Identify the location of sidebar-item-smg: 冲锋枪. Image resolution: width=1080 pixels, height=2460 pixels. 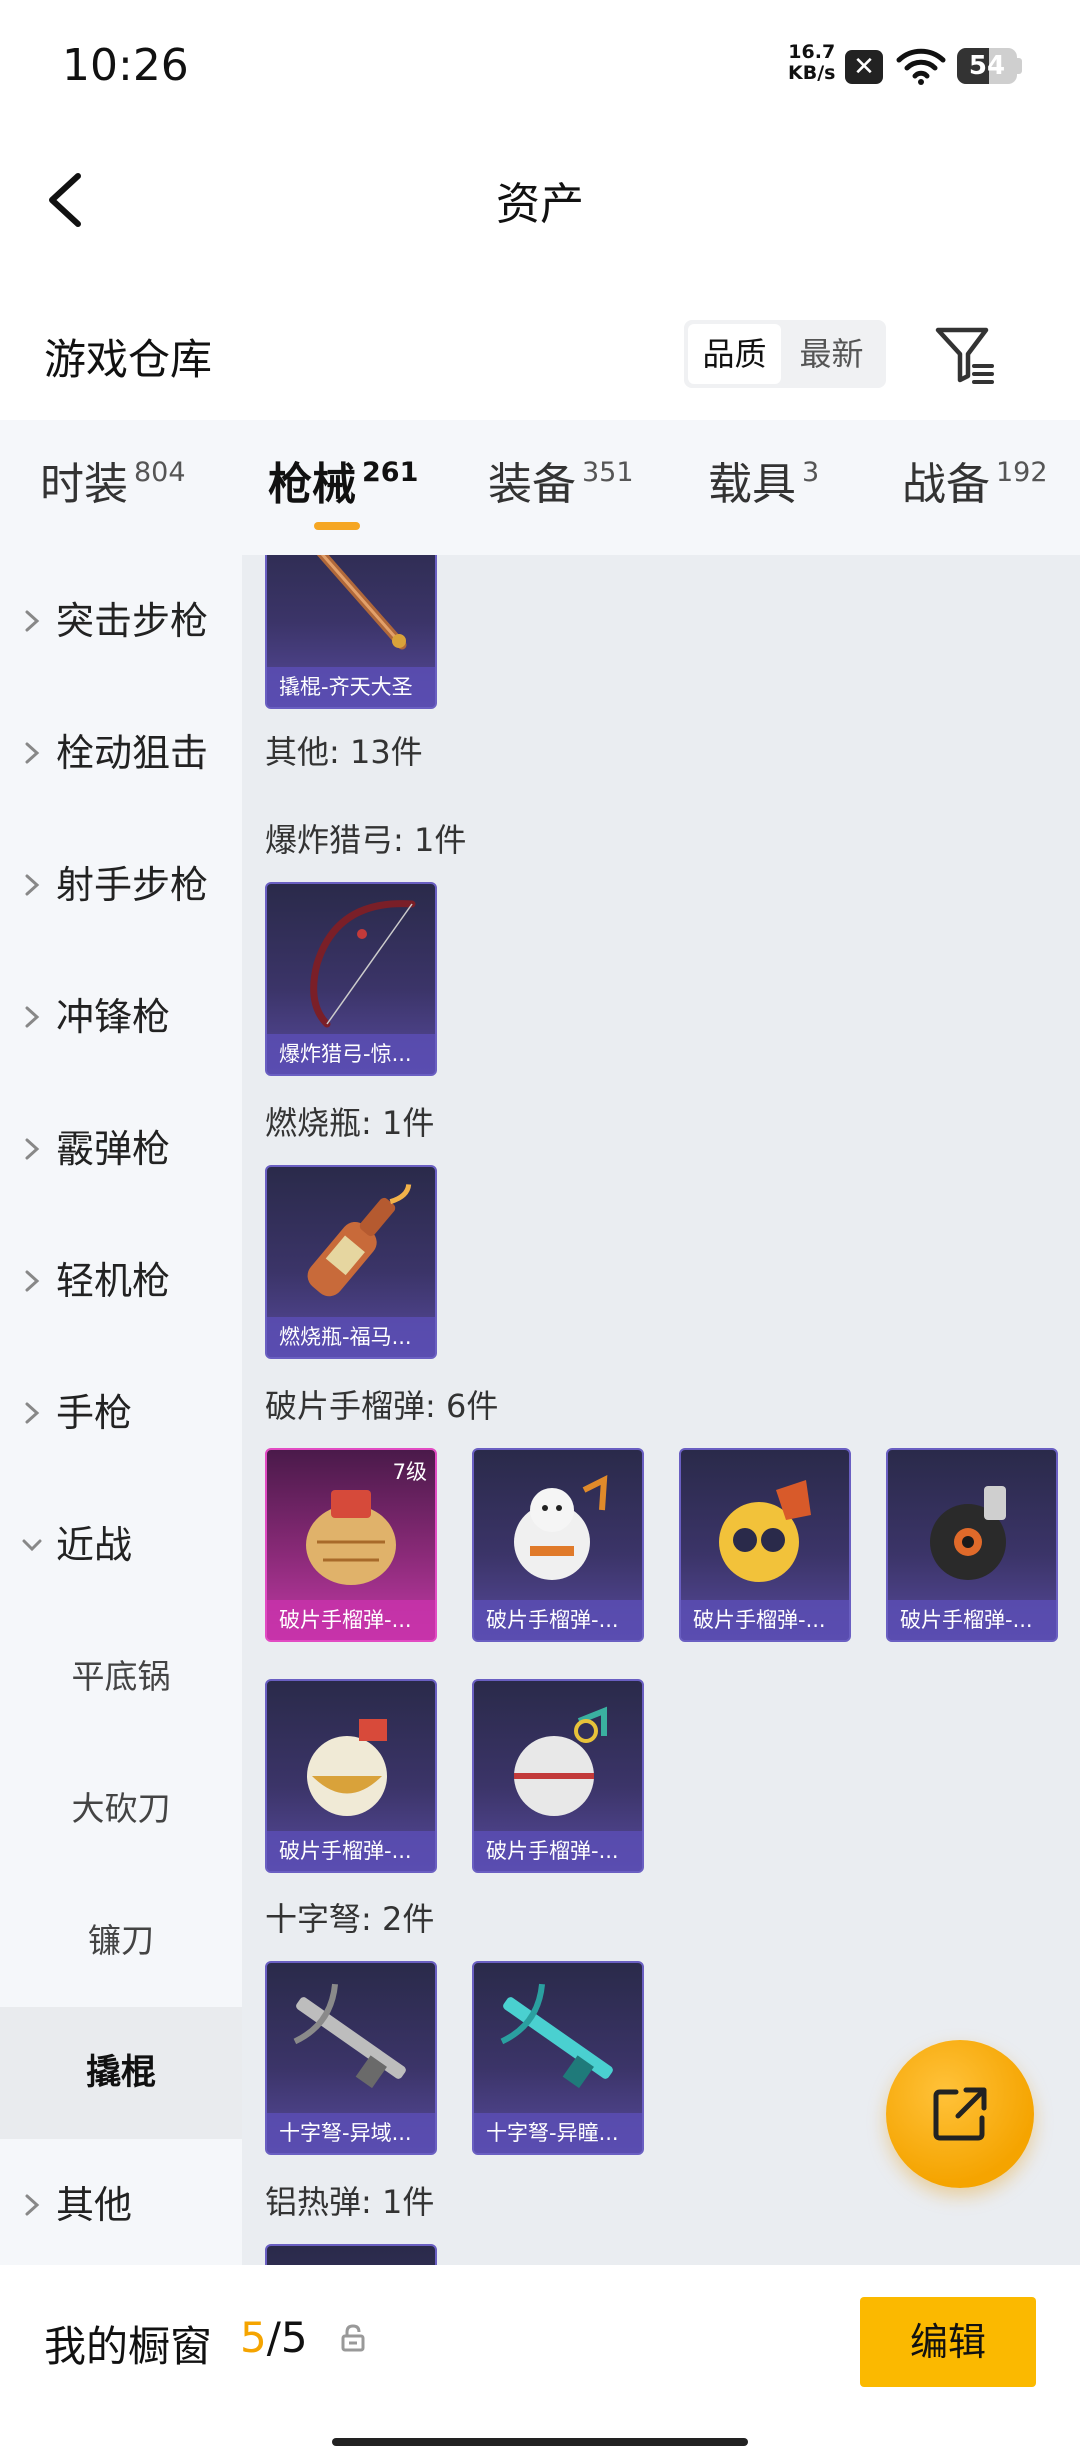
(121, 1017).